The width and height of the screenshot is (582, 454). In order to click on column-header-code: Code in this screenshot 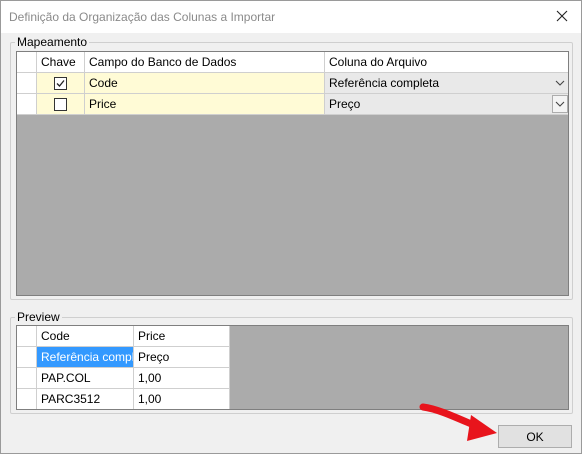, I will do `click(85, 336)`.